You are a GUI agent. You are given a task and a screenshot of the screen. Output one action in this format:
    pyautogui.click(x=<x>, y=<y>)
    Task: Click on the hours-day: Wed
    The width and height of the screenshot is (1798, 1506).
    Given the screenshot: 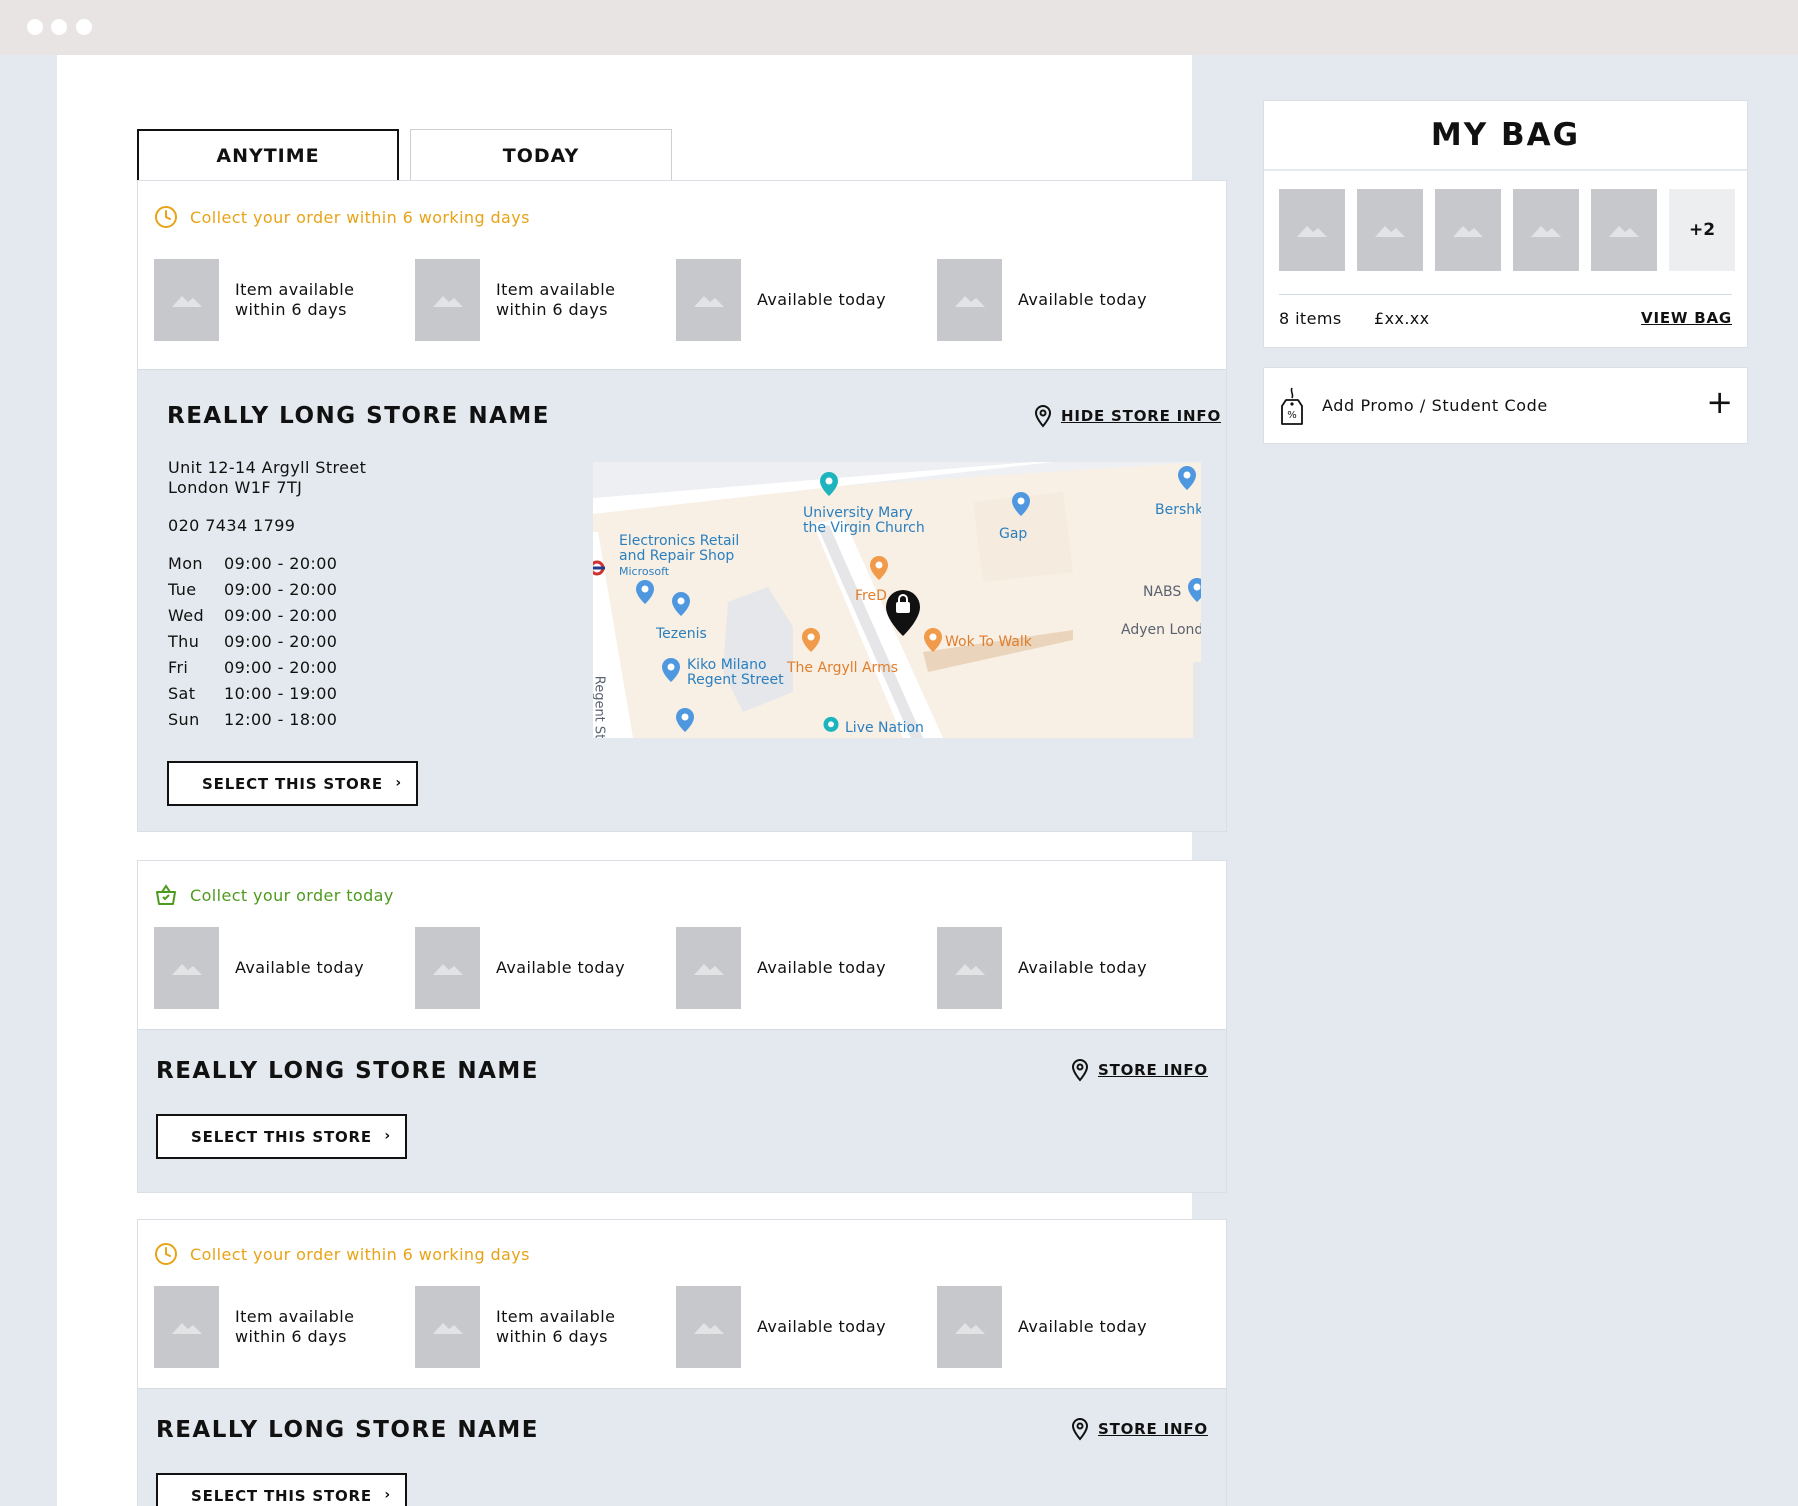 What is the action you would take?
    pyautogui.click(x=186, y=615)
    